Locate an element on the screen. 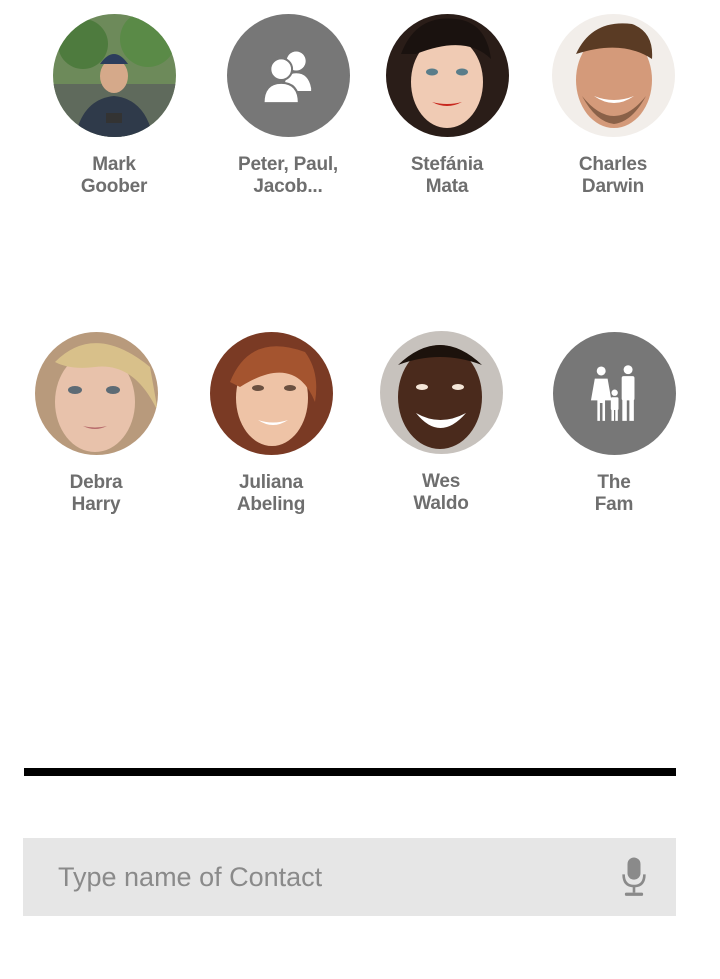 The image size is (720, 979). contact-wes-waldo: Wes Waldo is located at coordinates (441, 423).